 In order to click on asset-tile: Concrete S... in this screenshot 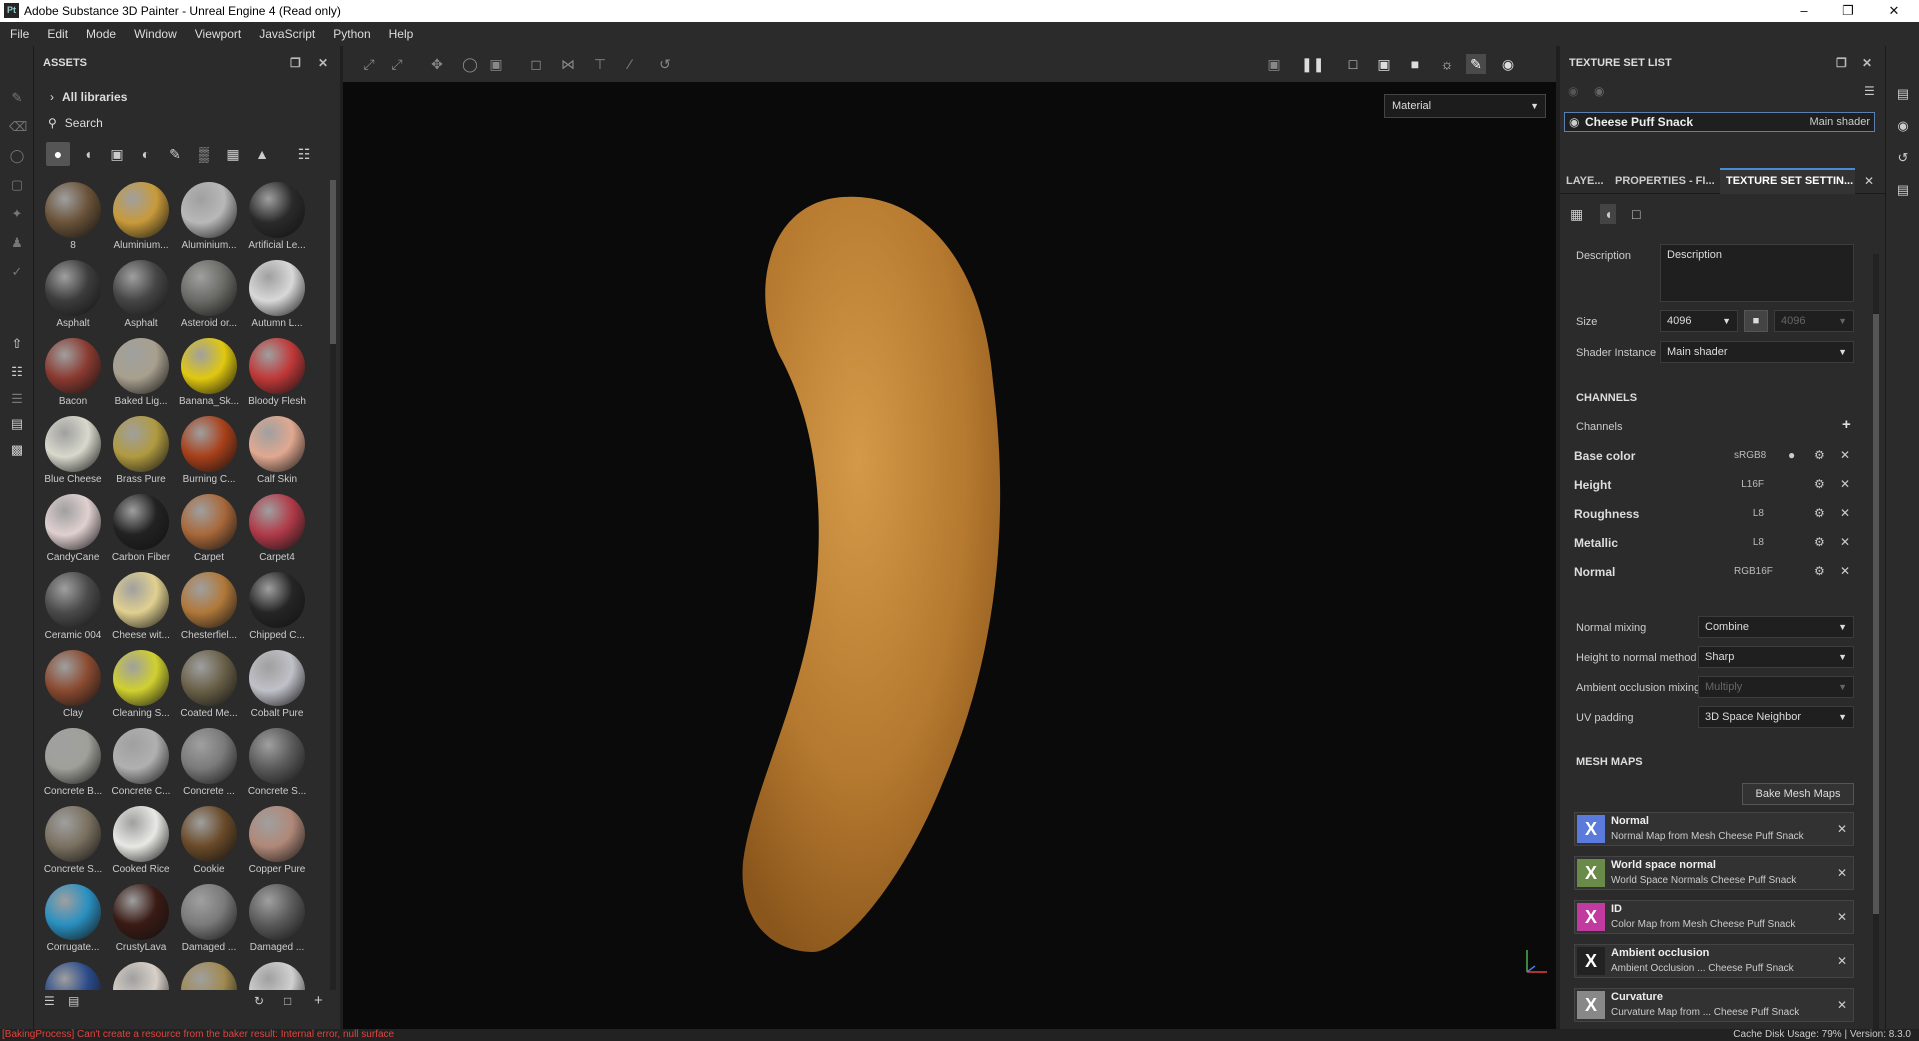, I will do `click(277, 765)`.